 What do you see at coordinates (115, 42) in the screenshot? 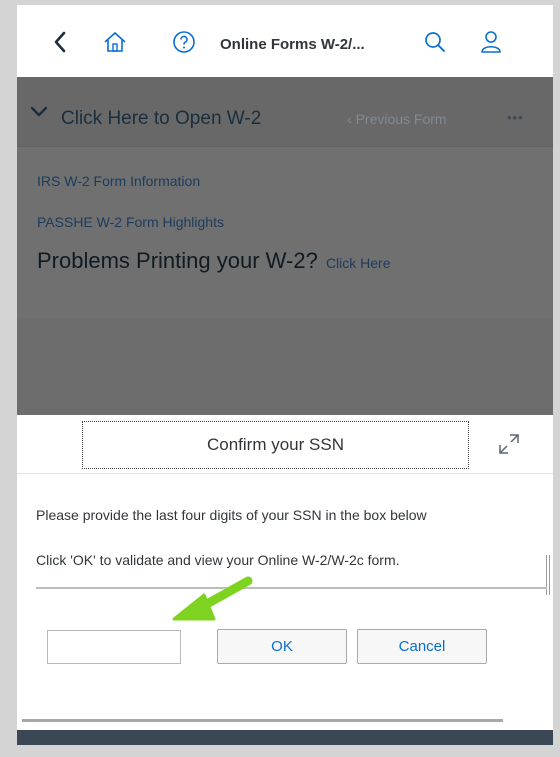
I see `home-icon` at bounding box center [115, 42].